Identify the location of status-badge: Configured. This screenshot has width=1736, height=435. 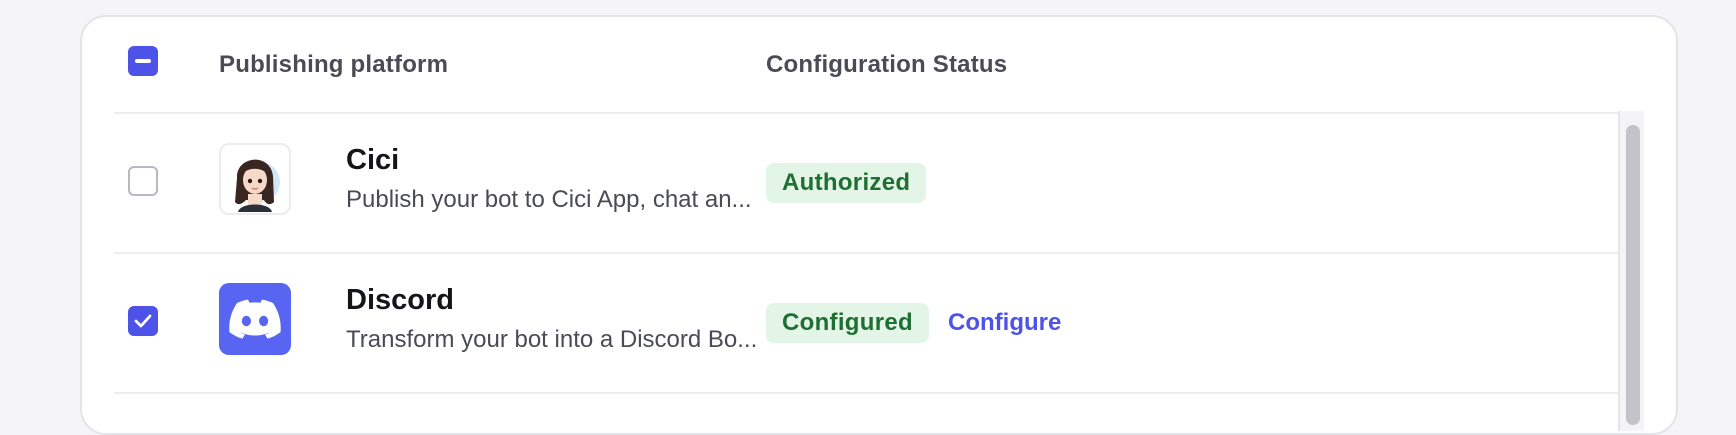
(847, 323).